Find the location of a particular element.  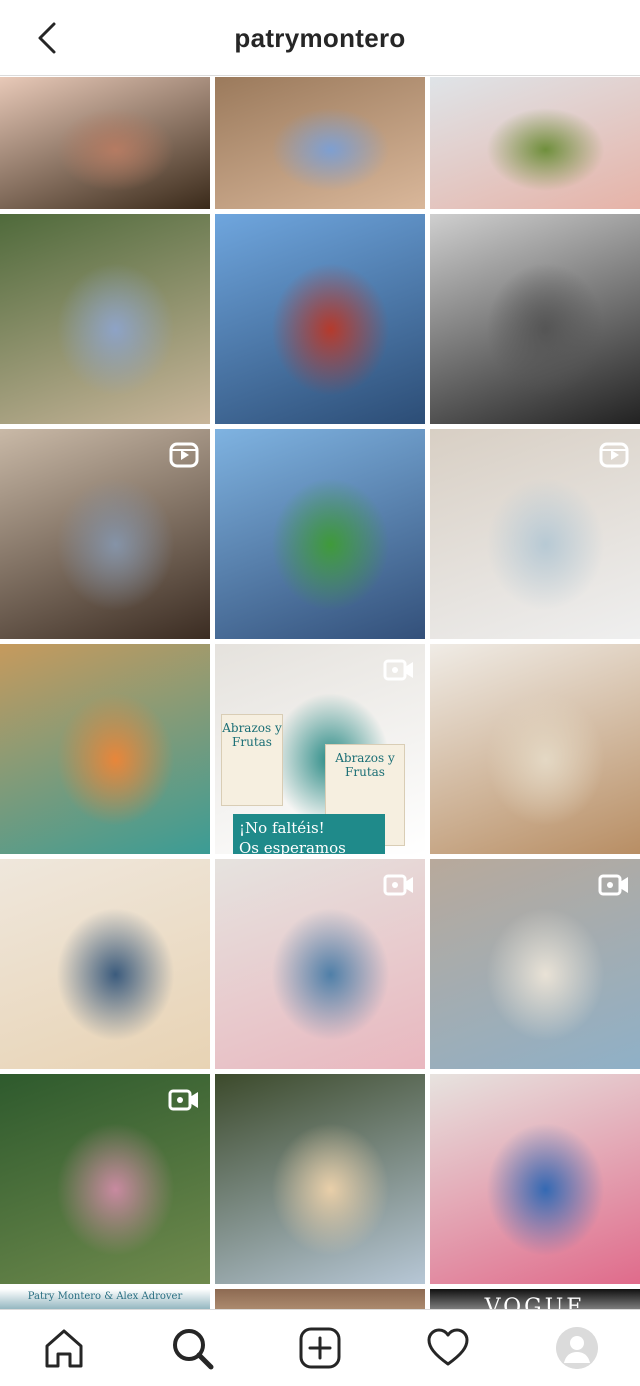

tab-activity is located at coordinates (448, 1348).